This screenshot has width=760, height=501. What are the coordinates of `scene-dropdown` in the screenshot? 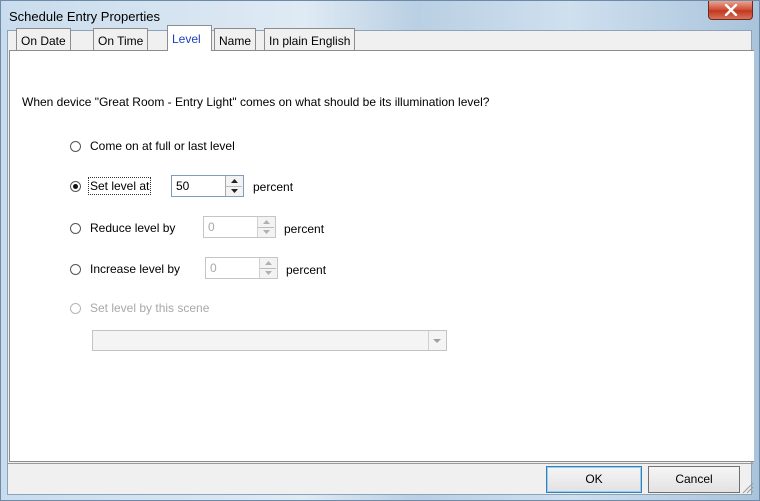 It's located at (269, 340).